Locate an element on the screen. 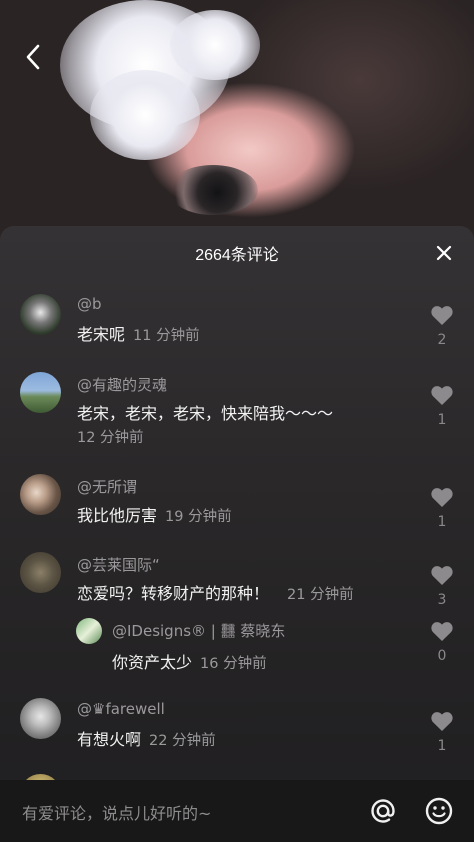 The width and height of the screenshot is (474, 842). comment-body: 恋爱吗？转移财产的那种！ is located at coordinates (173, 593).